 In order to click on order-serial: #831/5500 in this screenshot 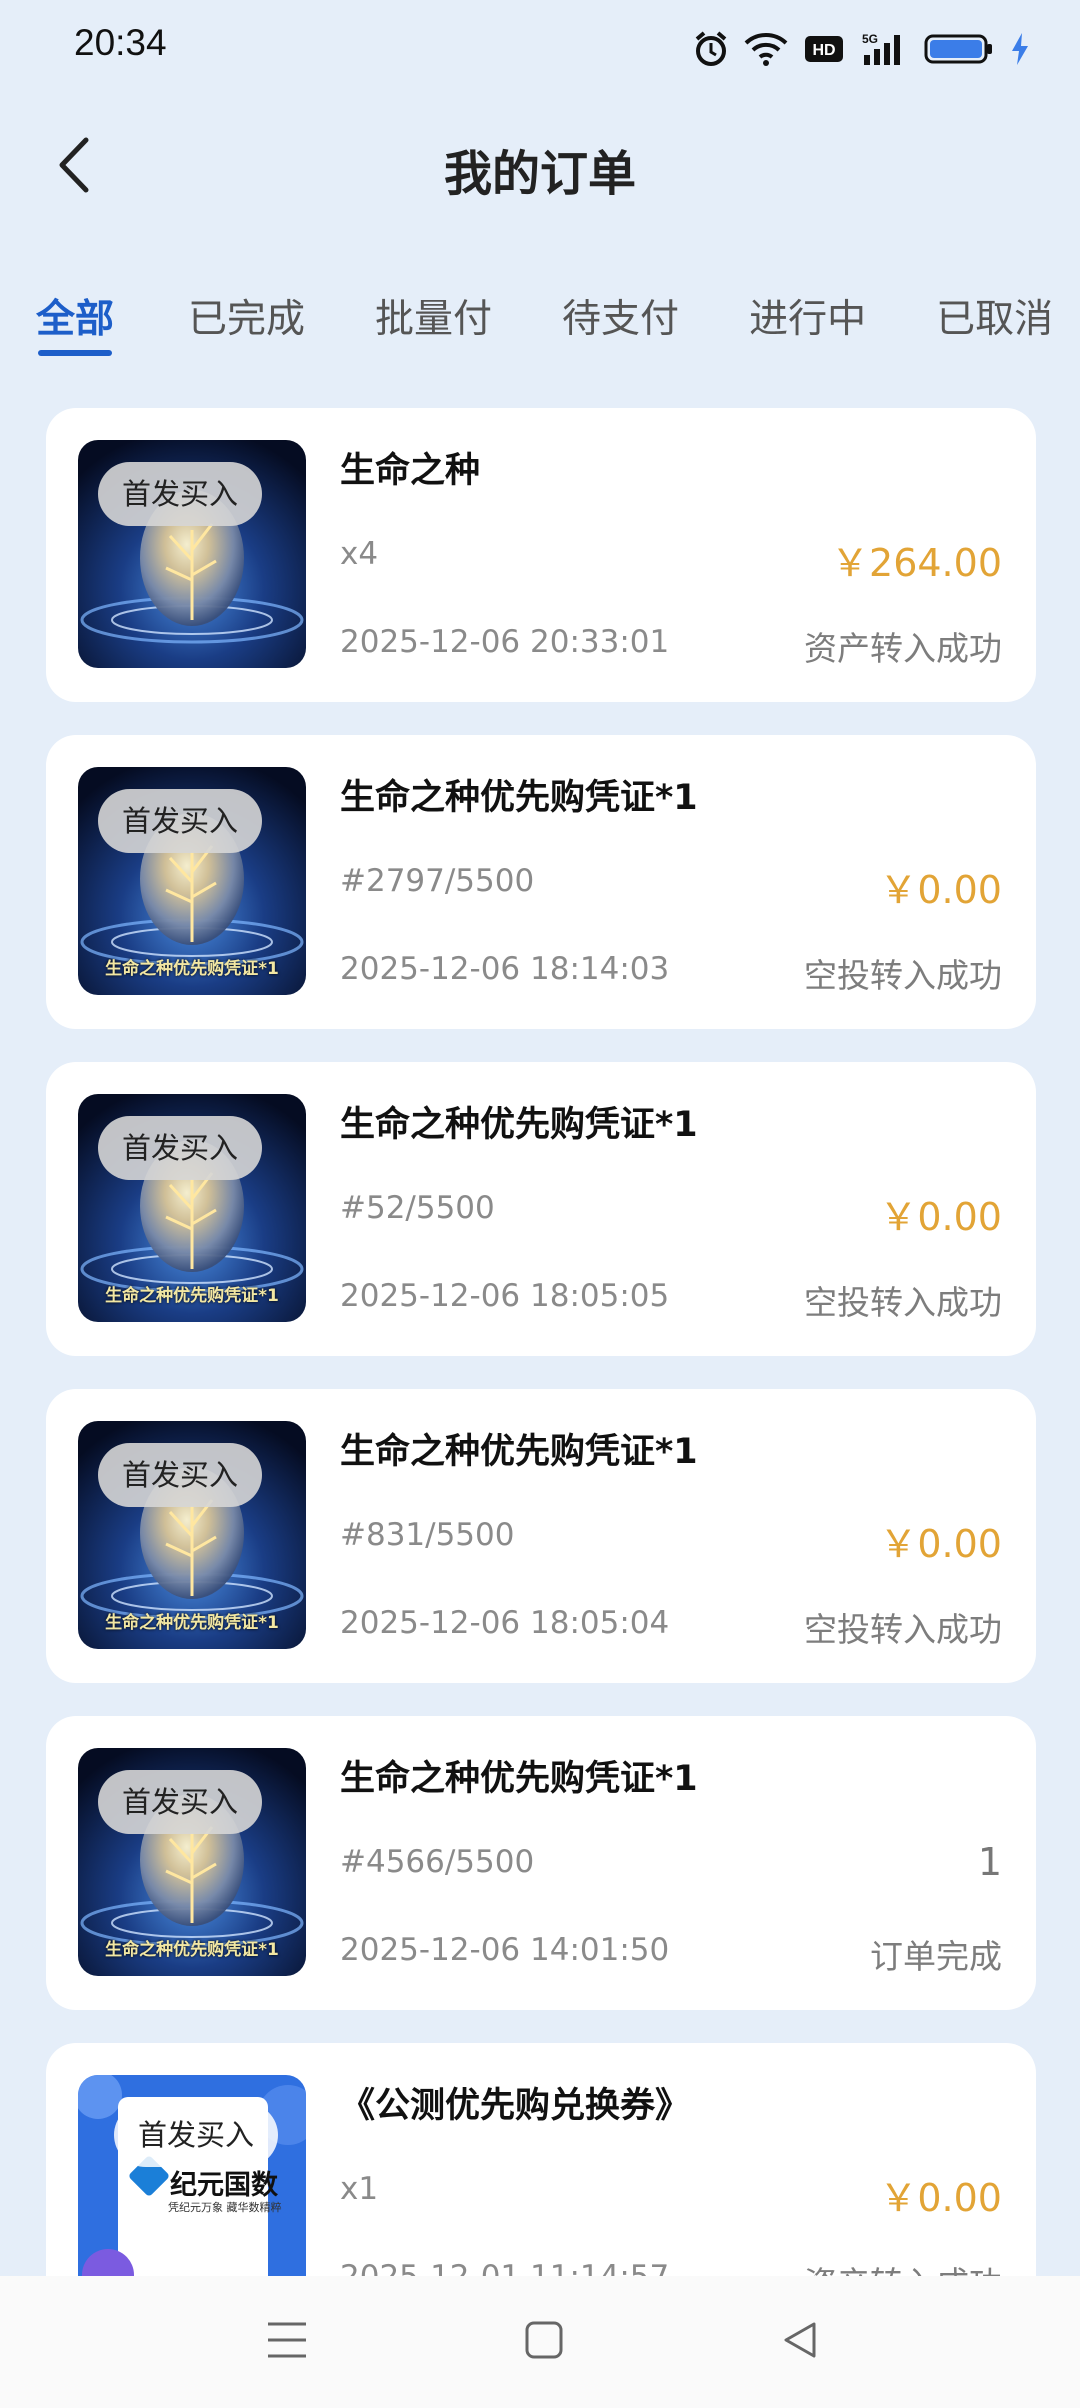, I will do `click(427, 1535)`.